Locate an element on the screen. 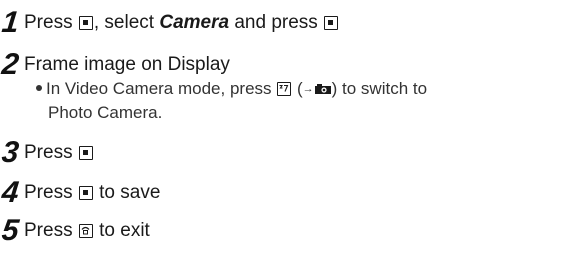 The image size is (566, 254). step-text: Press to exit is located at coordinates (87, 231).